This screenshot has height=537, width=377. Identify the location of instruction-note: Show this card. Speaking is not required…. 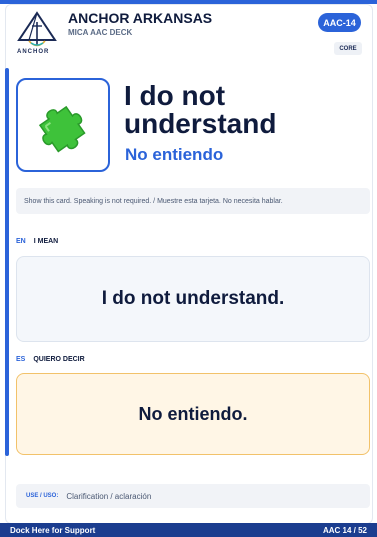
(193, 201).